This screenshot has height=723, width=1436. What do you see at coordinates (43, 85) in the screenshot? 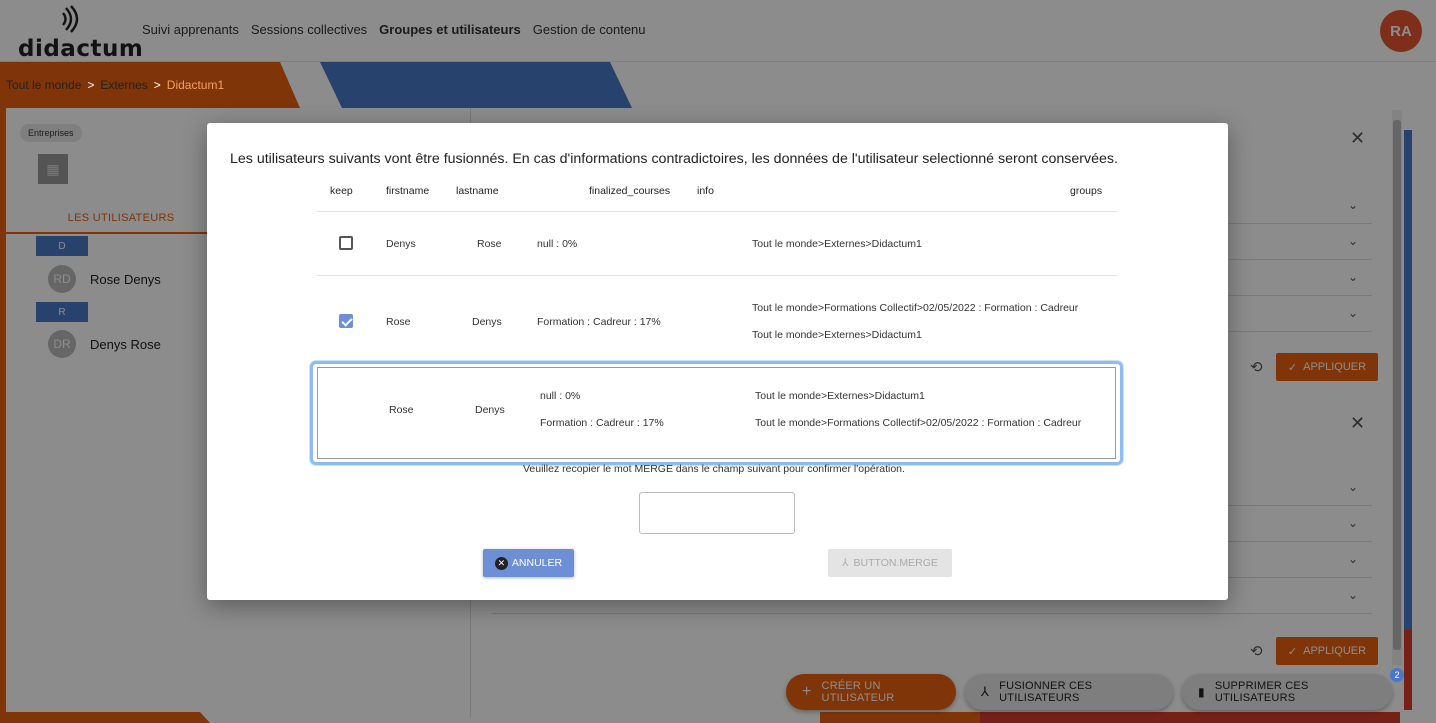
I see `breadcrumb-item-tout-le-monde: Tout le monde` at bounding box center [43, 85].